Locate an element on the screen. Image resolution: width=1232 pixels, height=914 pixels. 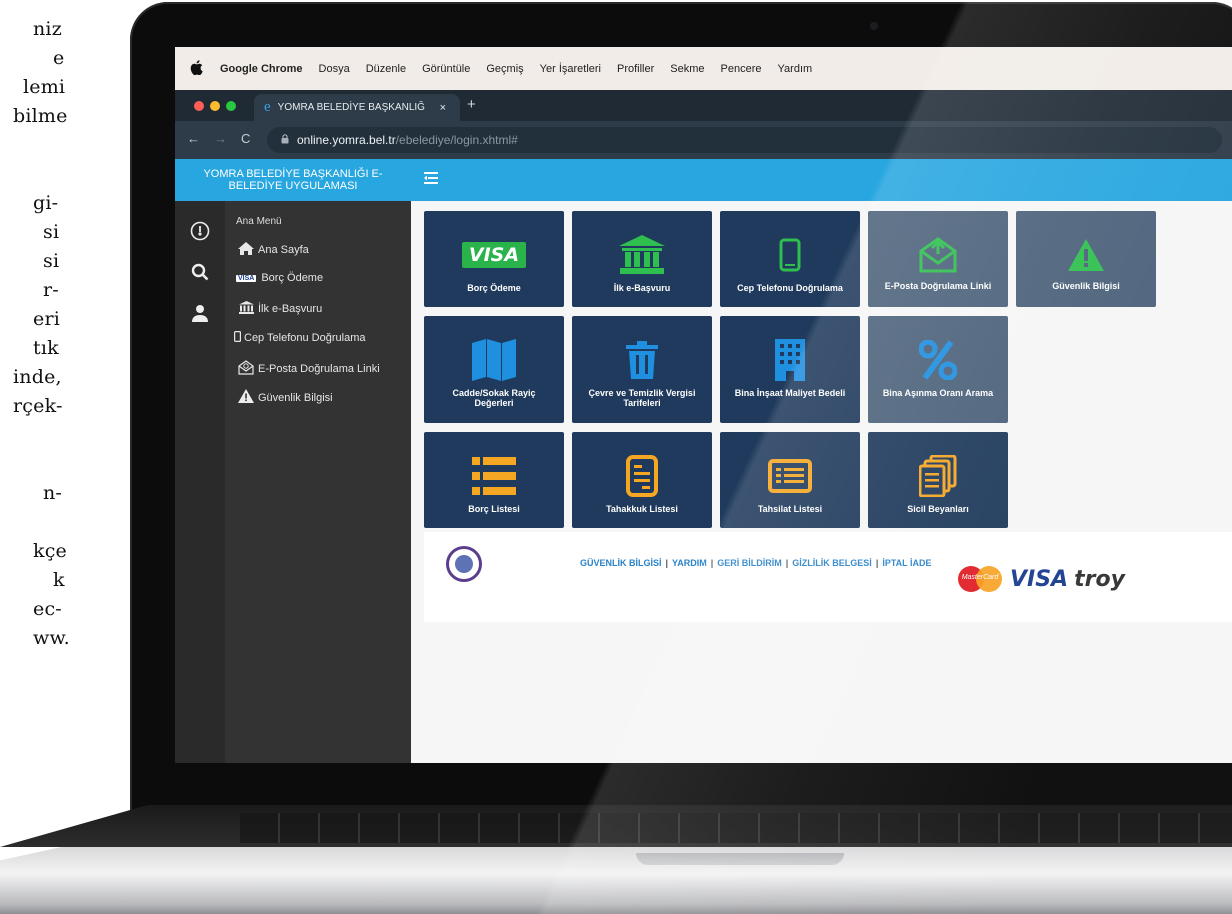
tile-cep-telefonu: Cep Telefonu Doğrulama is located at coordinates (790, 259).